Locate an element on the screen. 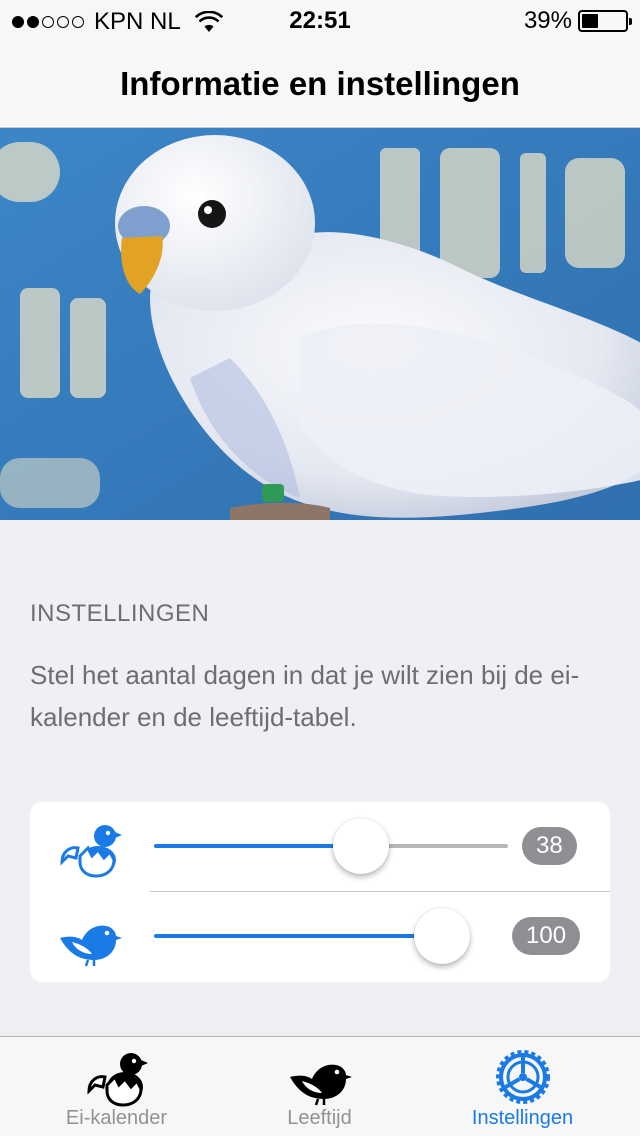 The width and height of the screenshot is (640, 1136). battery-icon is located at coordinates (605, 21).